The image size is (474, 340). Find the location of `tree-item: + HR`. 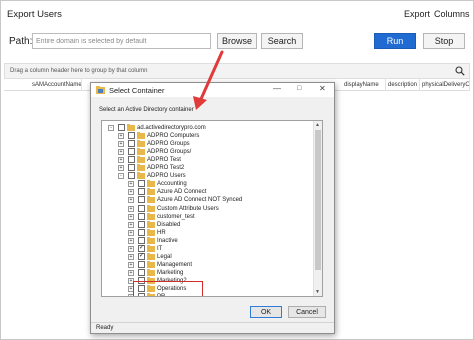

tree-item: + HR is located at coordinates (208, 232).